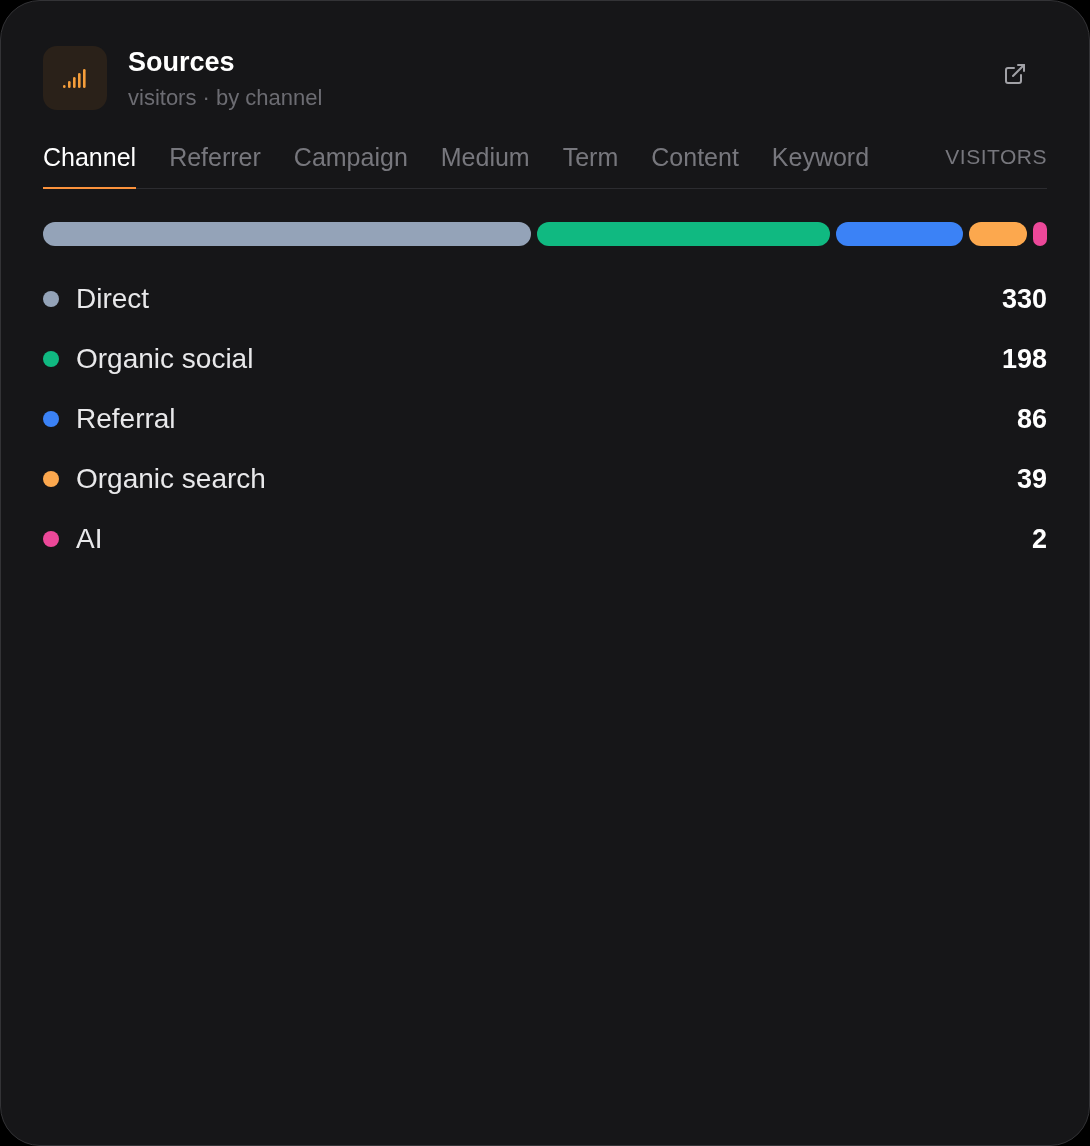 The image size is (1090, 1146). I want to click on external-link-icon, so click(1015, 74).